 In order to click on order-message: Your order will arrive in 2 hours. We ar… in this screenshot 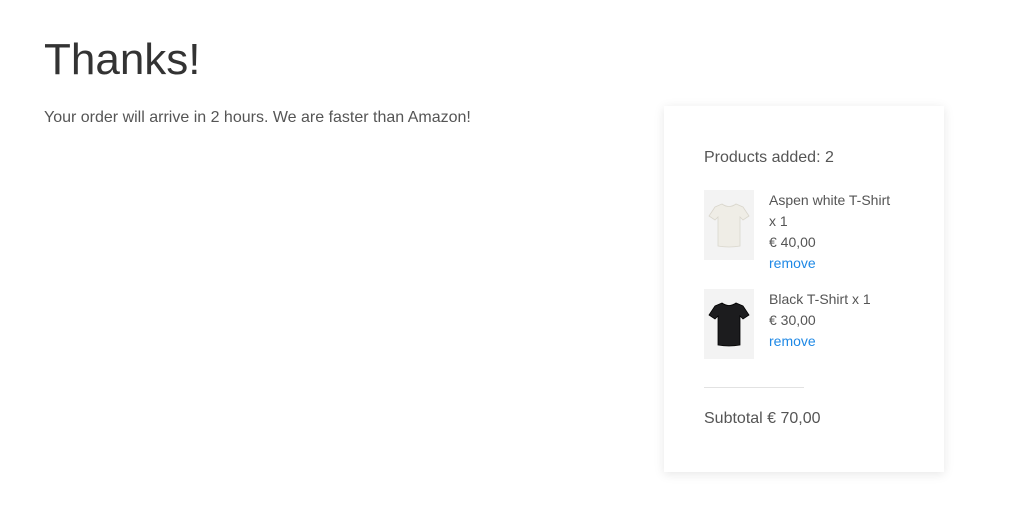, I will do `click(257, 117)`.